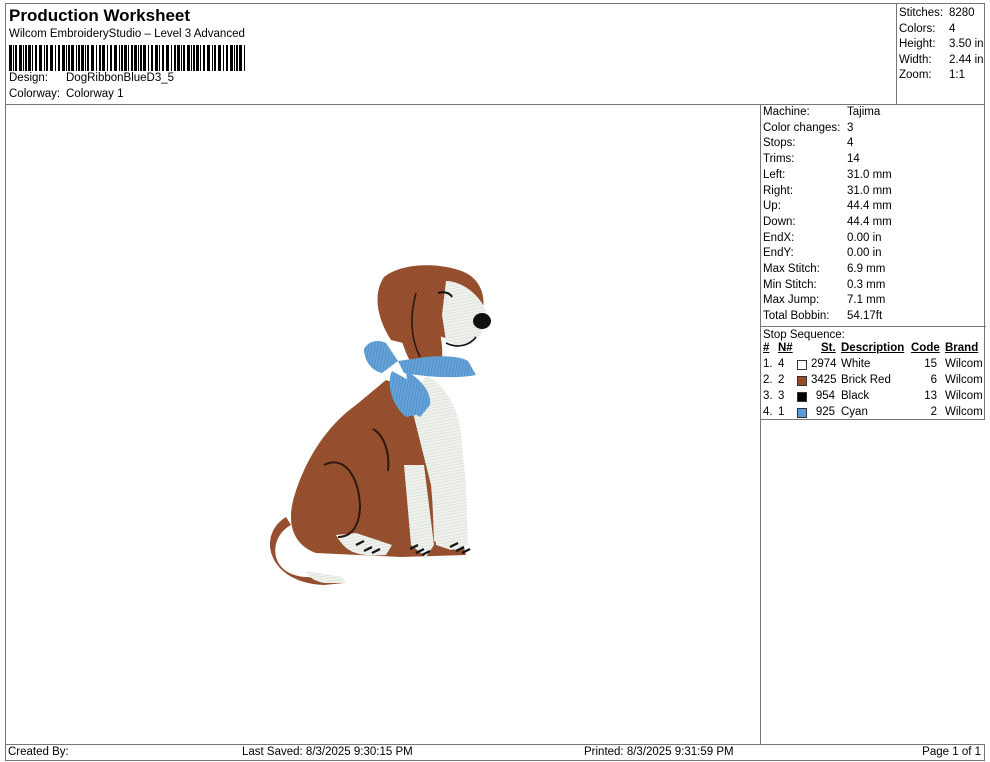 The height and width of the screenshot is (762, 990). What do you see at coordinates (821, 113) in the screenshot?
I see `detail-machine: Machine: Tajima` at bounding box center [821, 113].